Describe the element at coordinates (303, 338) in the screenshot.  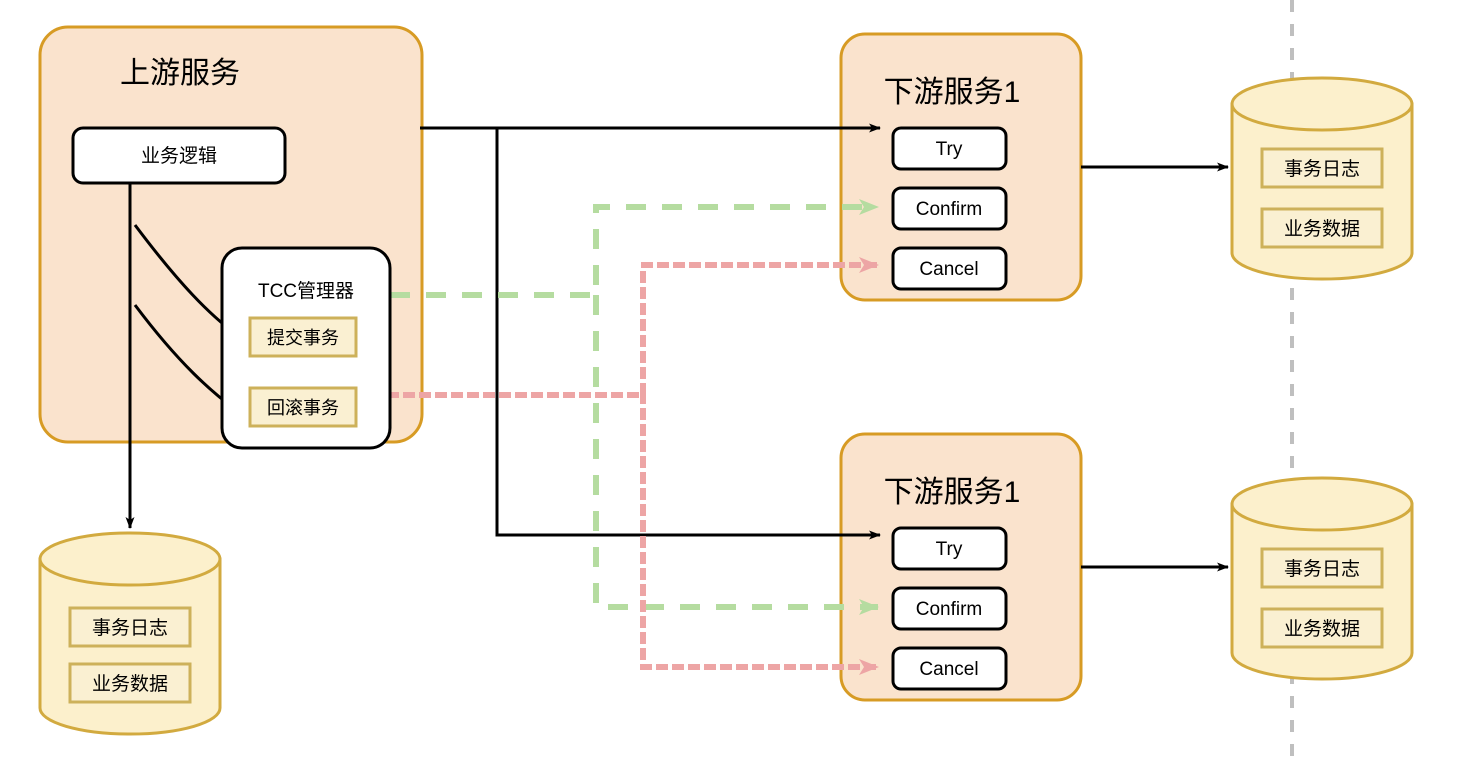
I see `commit-transaction-label: 提交事务` at that location.